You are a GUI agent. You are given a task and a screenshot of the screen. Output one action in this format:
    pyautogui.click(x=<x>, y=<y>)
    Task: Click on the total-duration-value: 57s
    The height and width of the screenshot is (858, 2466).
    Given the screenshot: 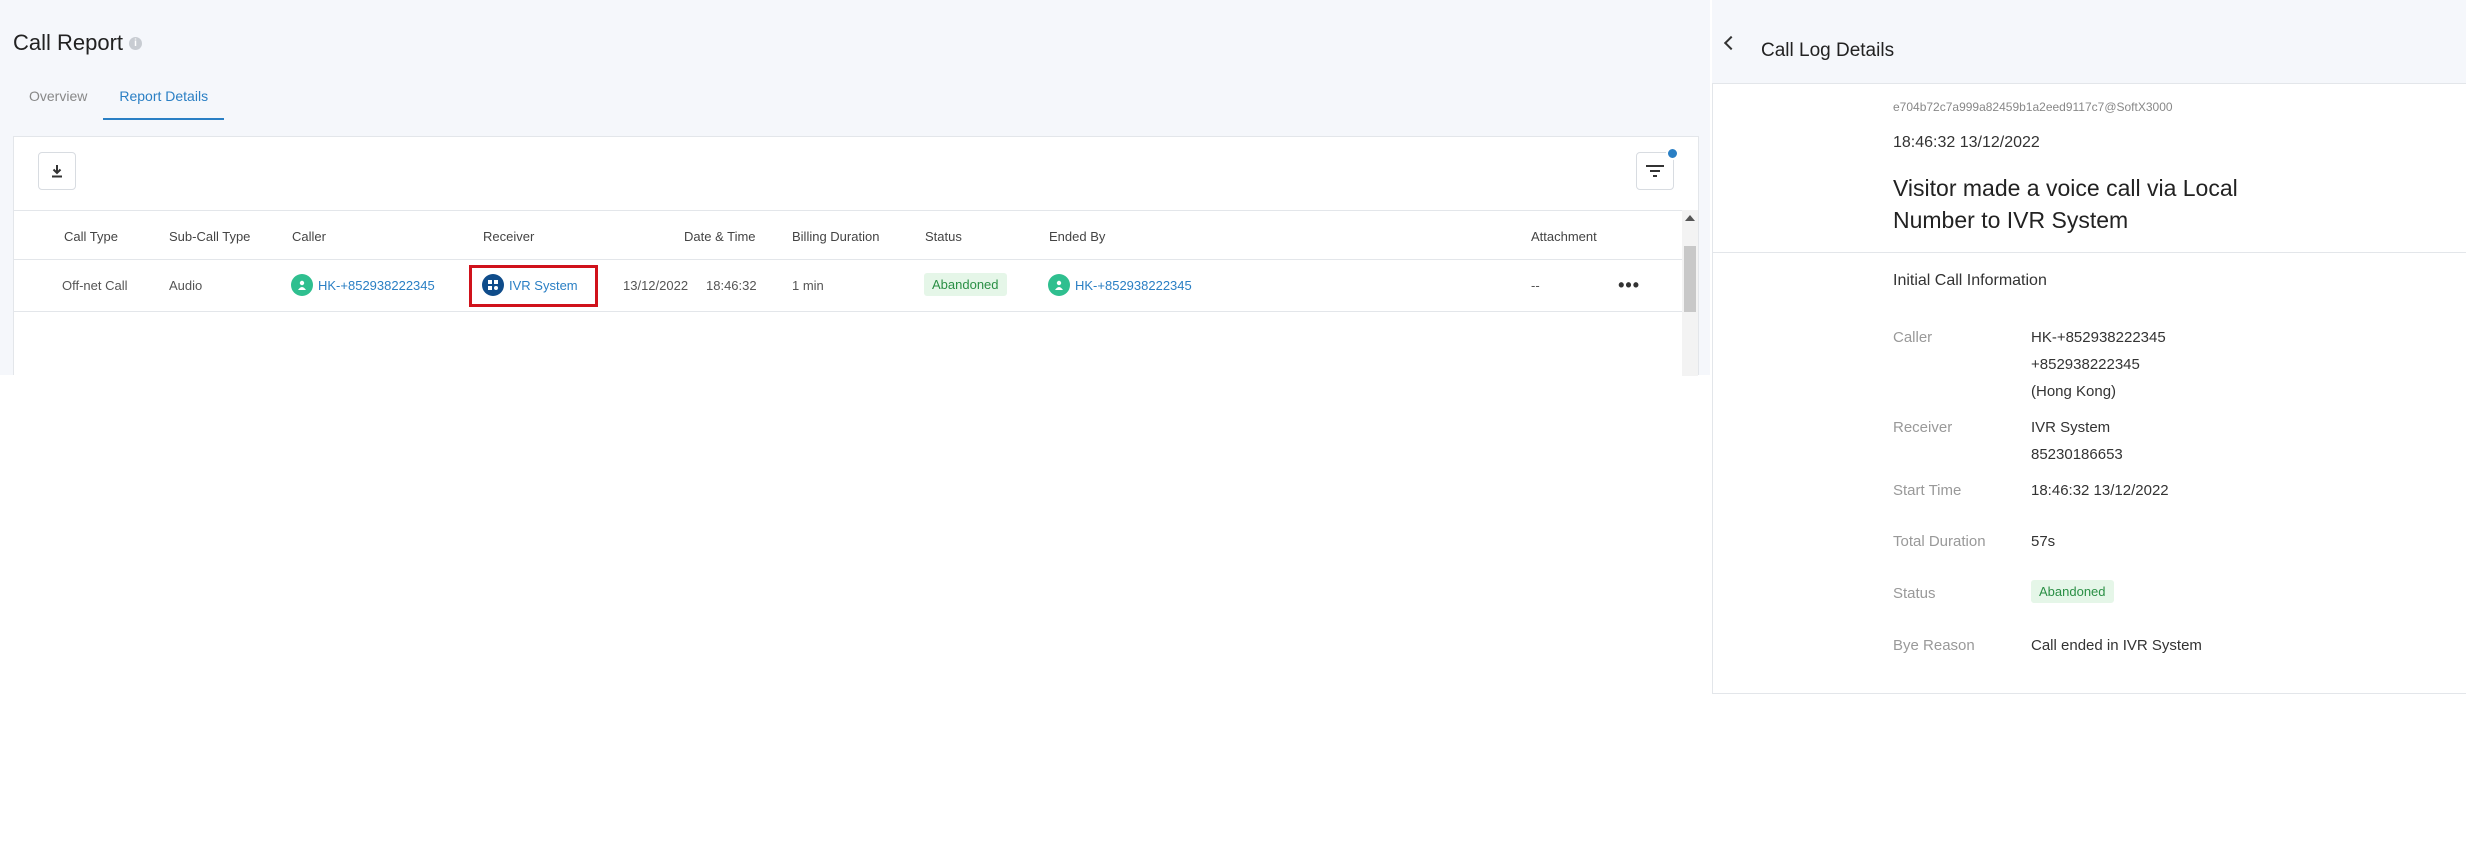 What is the action you would take?
    pyautogui.click(x=2043, y=541)
    